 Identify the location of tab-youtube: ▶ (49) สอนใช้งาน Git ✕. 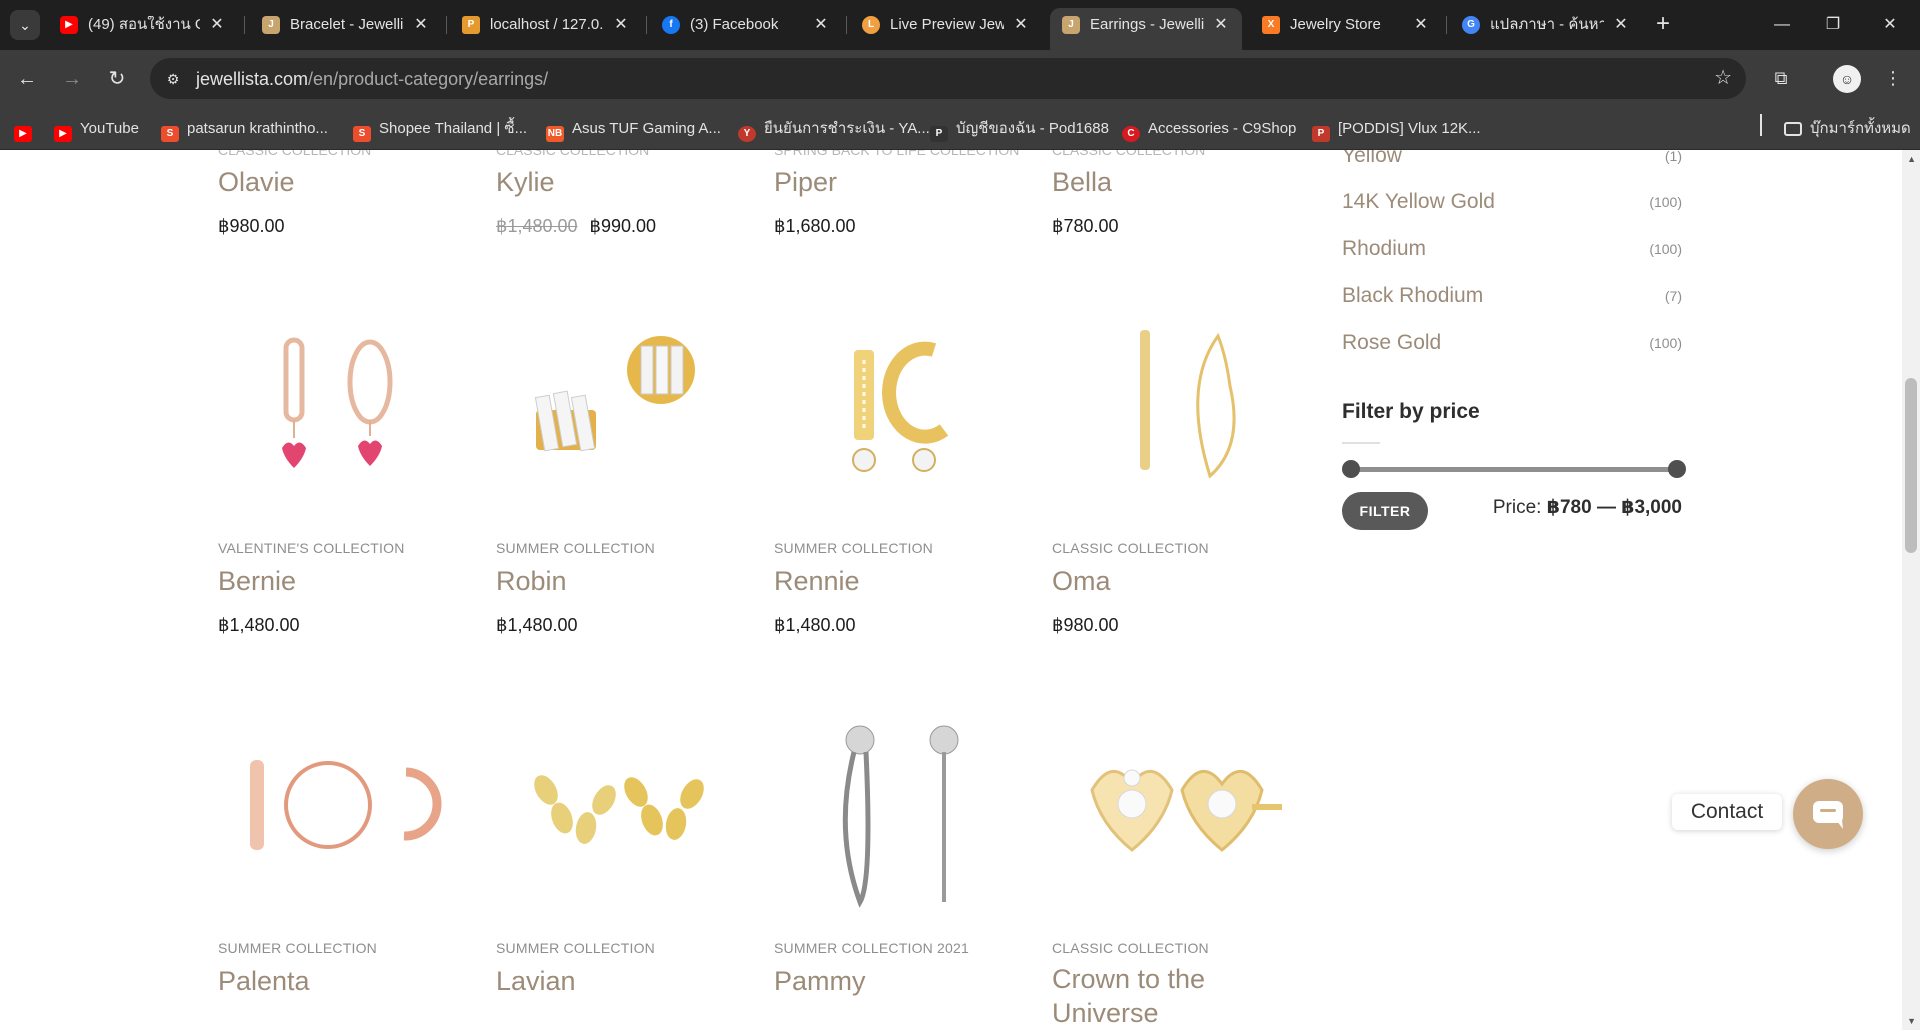
(143, 25).